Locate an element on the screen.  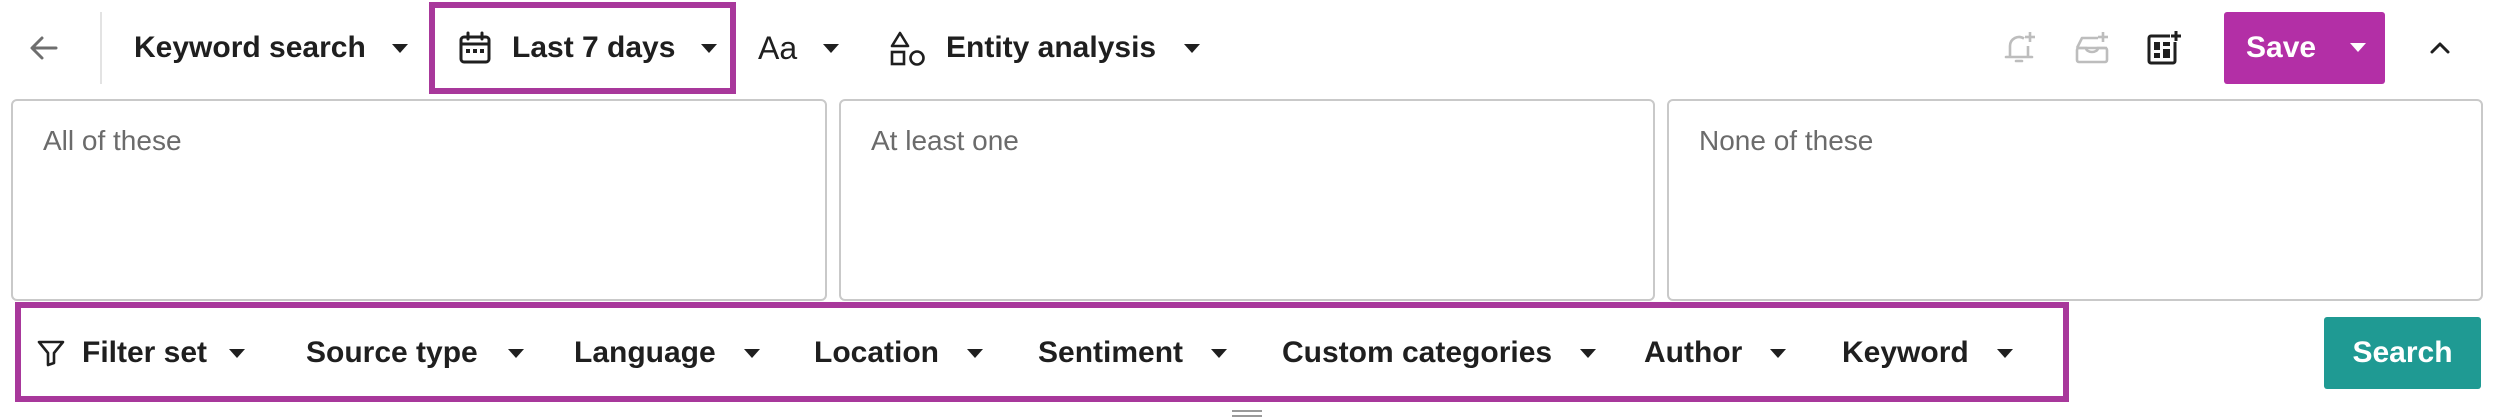
date-range-dropdown: Last 7 days is located at coordinates (588, 48).